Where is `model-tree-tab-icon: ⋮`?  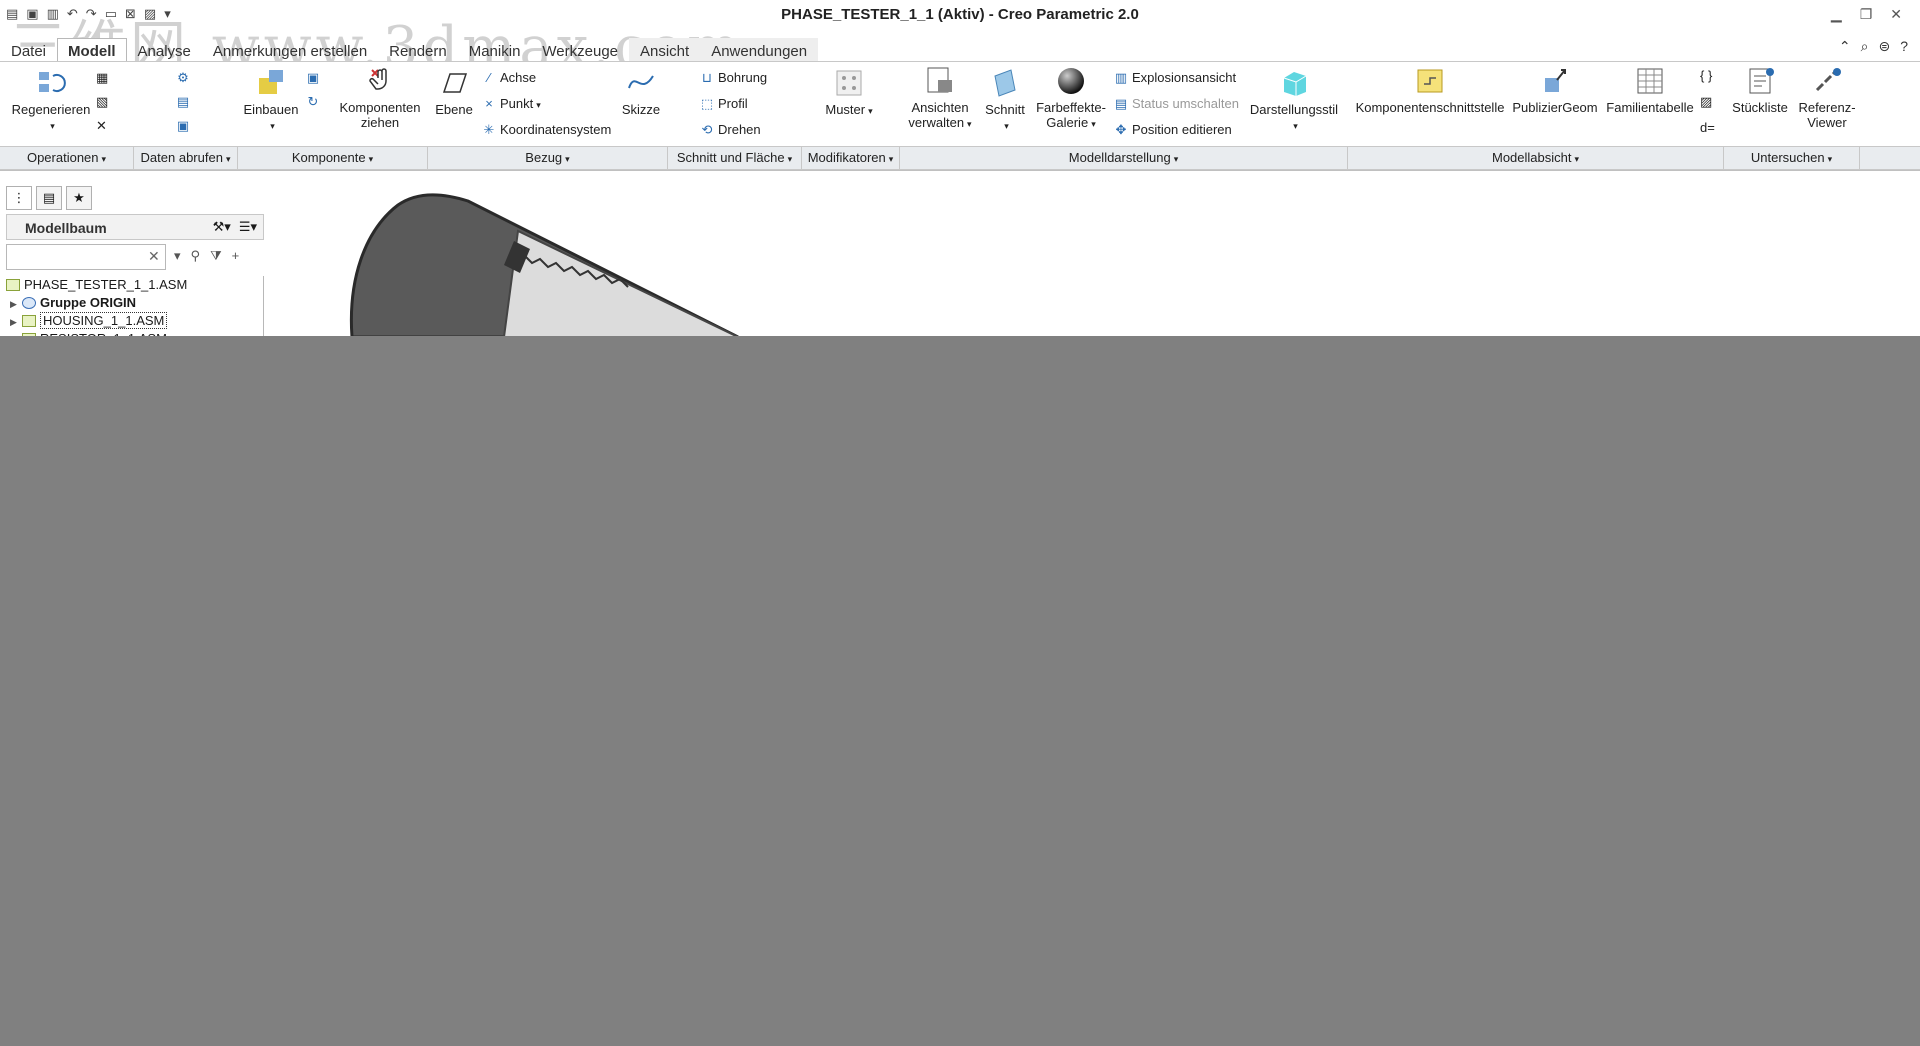
model-tree-tab-icon: ⋮ is located at coordinates (19, 198).